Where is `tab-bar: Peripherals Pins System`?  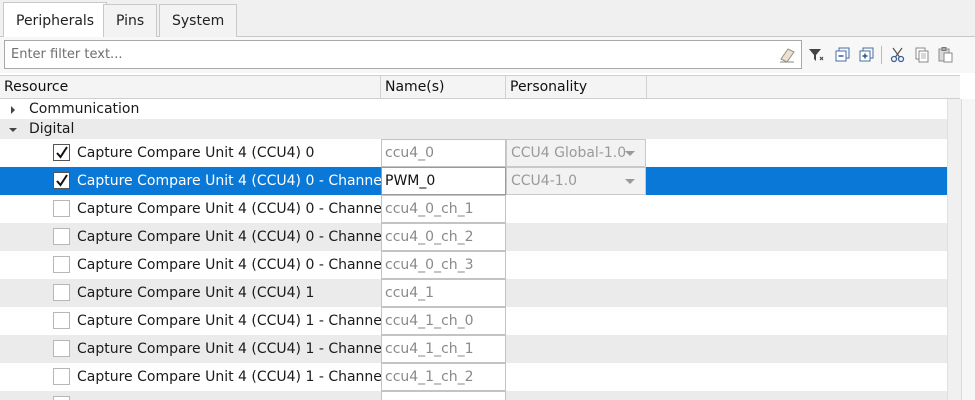 tab-bar: Peripherals Pins System is located at coordinates (487, 19).